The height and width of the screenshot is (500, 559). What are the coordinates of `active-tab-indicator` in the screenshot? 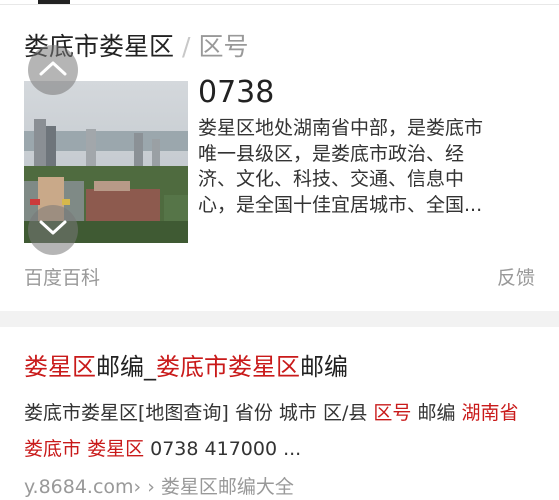 It's located at (54, 2).